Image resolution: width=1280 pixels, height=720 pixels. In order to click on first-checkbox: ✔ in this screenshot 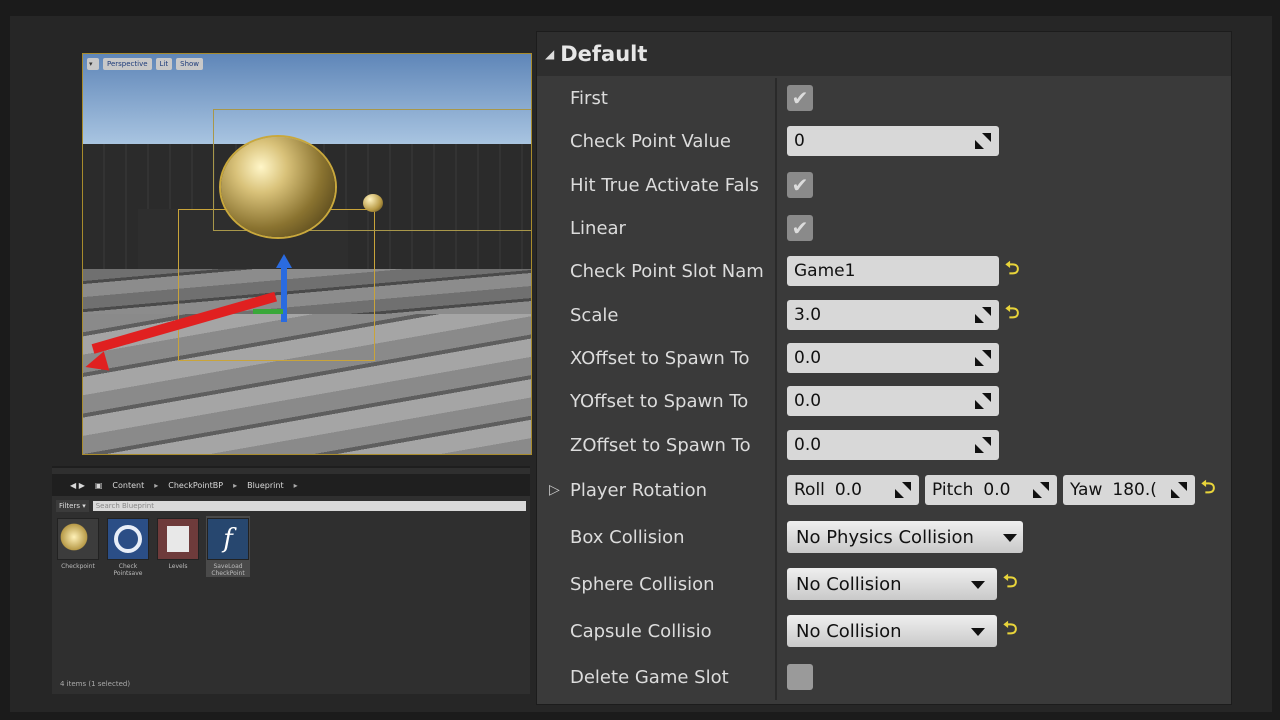, I will do `click(800, 98)`.